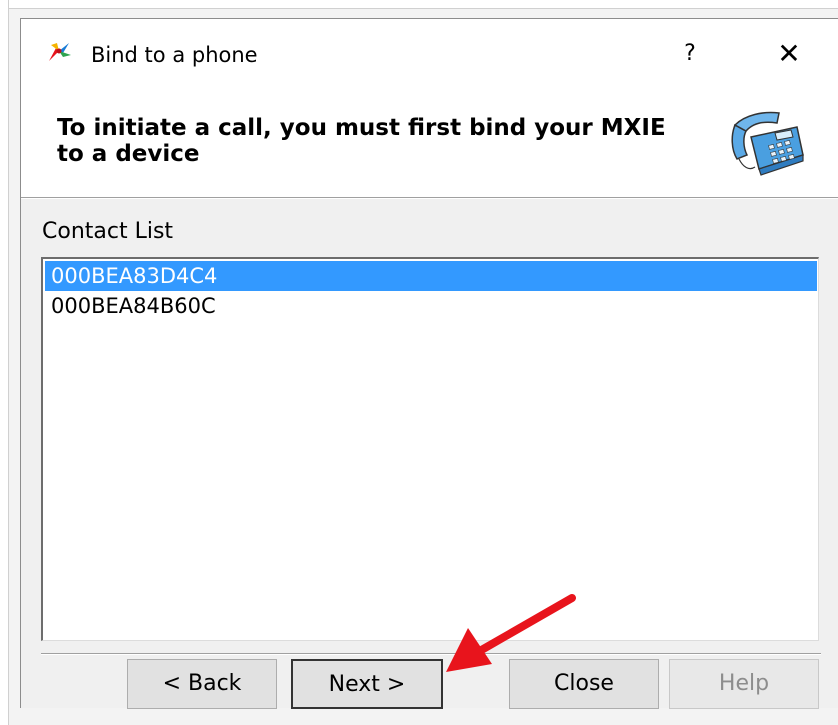 Image resolution: width=838 pixels, height=725 pixels. Describe the element at coordinates (431, 306) in the screenshot. I see `list-item: 000BEA84B60C` at that location.